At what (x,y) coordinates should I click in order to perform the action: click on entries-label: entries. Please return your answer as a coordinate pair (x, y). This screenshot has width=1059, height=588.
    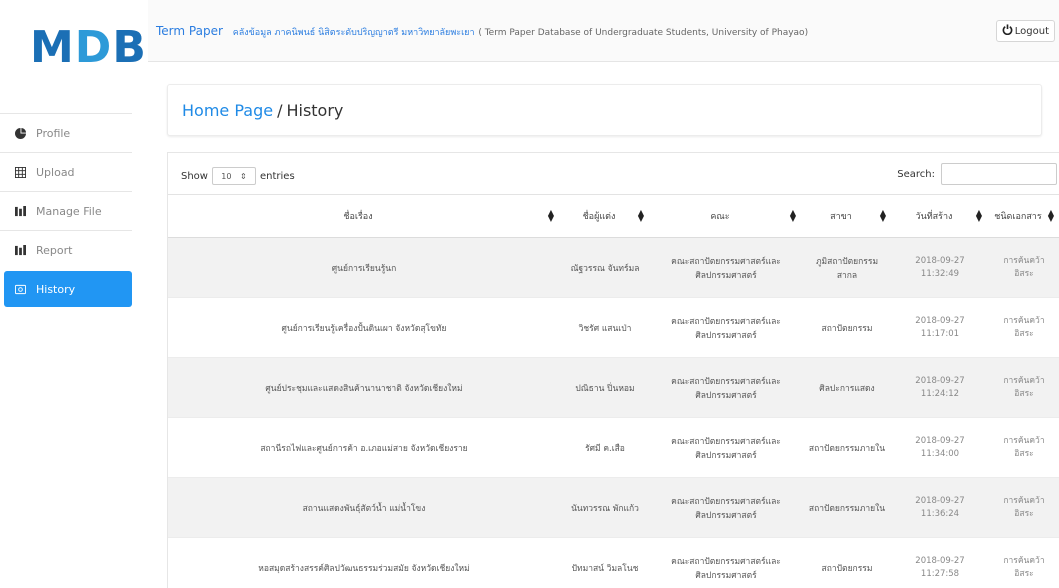
    Looking at the image, I should click on (277, 176).